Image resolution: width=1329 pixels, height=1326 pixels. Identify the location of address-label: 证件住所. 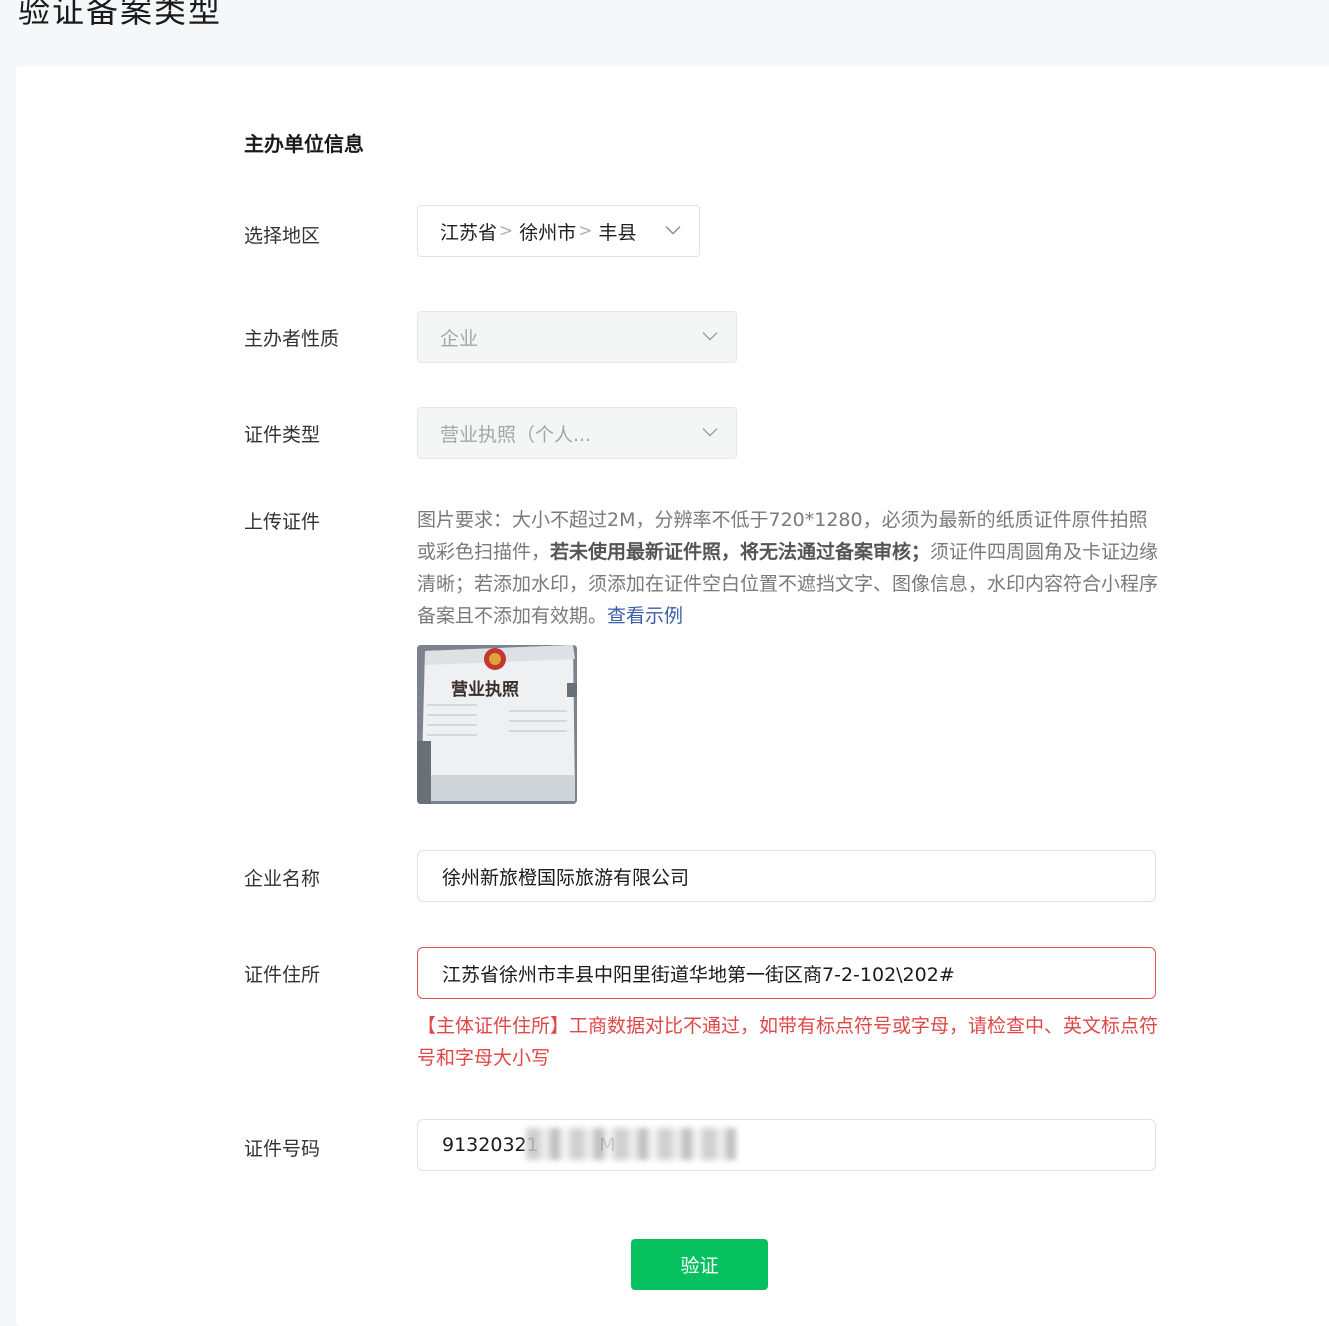
(282, 975).